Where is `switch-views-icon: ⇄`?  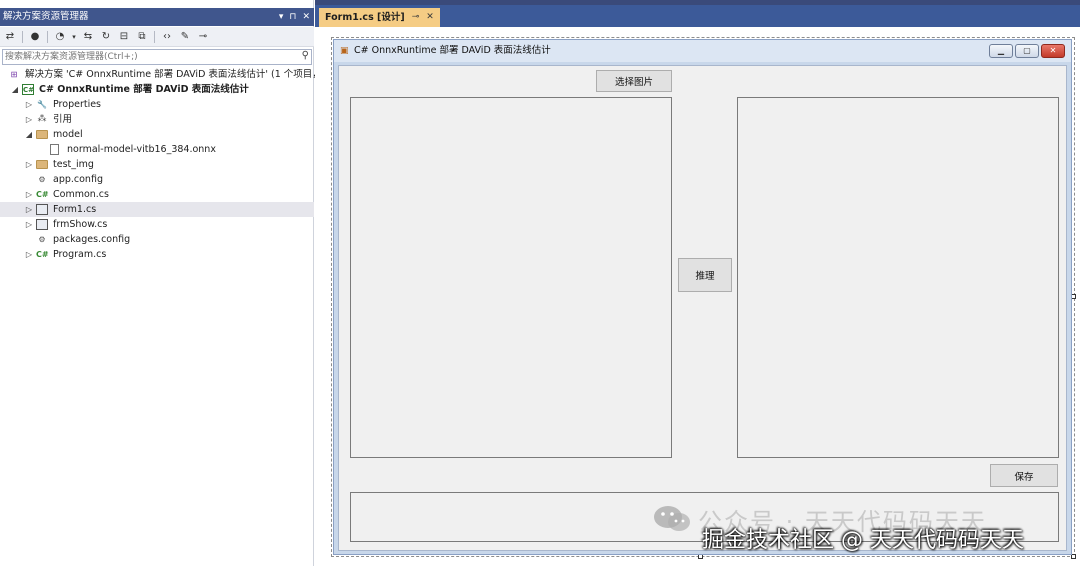
switch-views-icon: ⇄ is located at coordinates (10, 37).